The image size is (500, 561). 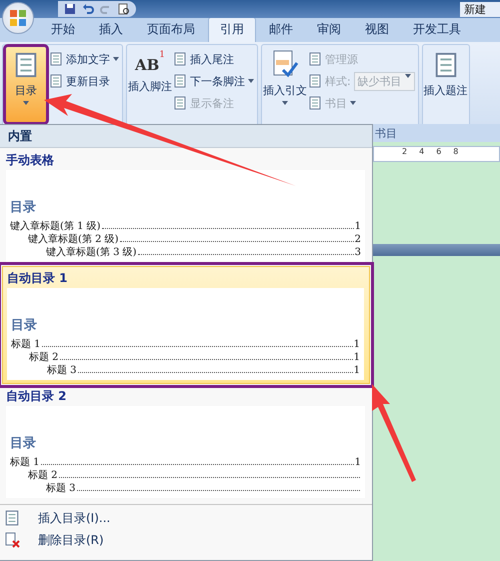 I want to click on save-icon, so click(x=70, y=9).